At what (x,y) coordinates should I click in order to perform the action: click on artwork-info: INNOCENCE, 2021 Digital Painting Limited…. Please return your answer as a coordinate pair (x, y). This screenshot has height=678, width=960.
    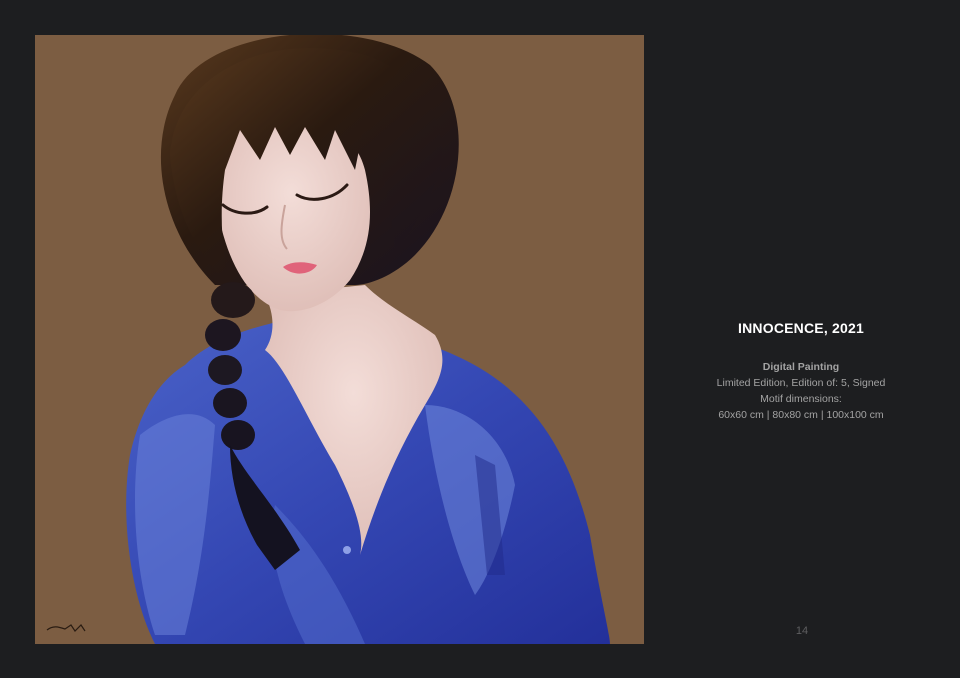
    Looking at the image, I should click on (801, 371).